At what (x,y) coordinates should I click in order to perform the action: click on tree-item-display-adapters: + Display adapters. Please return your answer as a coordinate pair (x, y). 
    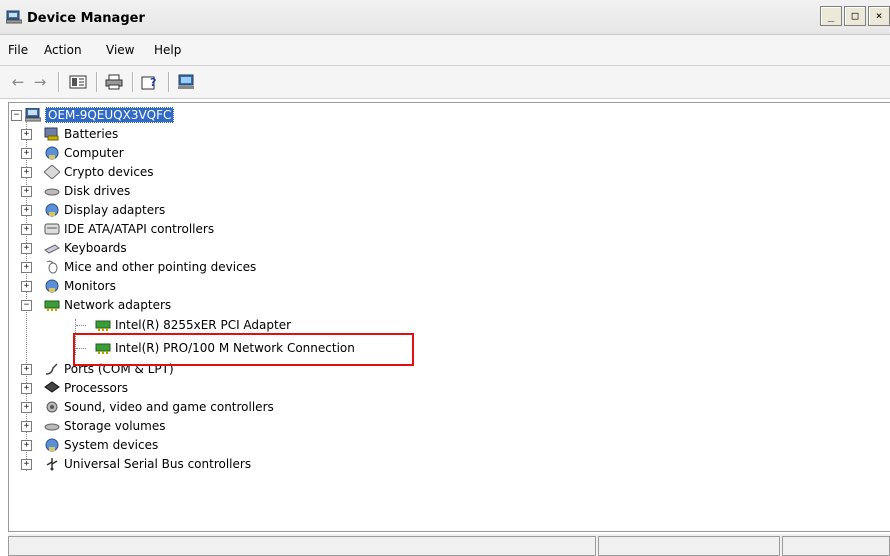
    Looking at the image, I should click on (93, 210).